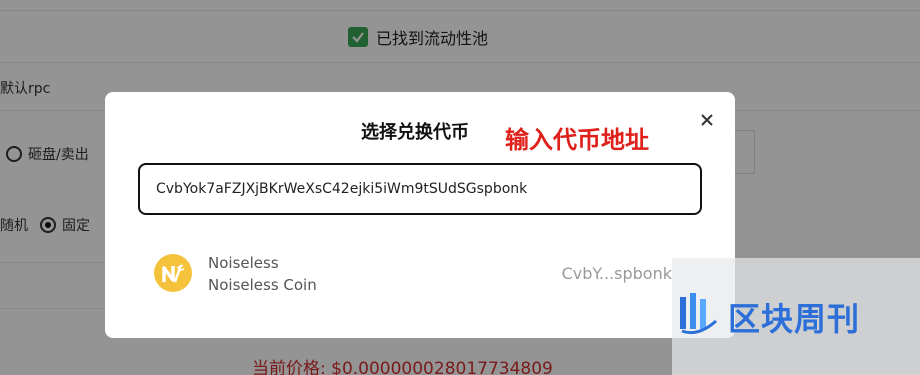 This screenshot has height=375, width=920. What do you see at coordinates (415, 132) in the screenshot?
I see `modal-title: 选择兑换代币` at bounding box center [415, 132].